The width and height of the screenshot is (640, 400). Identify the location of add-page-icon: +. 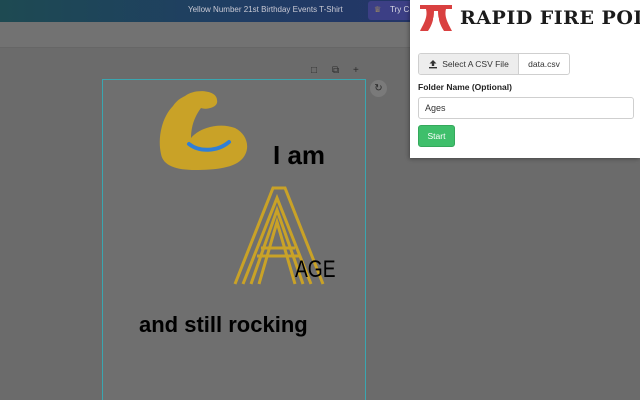
(356, 70).